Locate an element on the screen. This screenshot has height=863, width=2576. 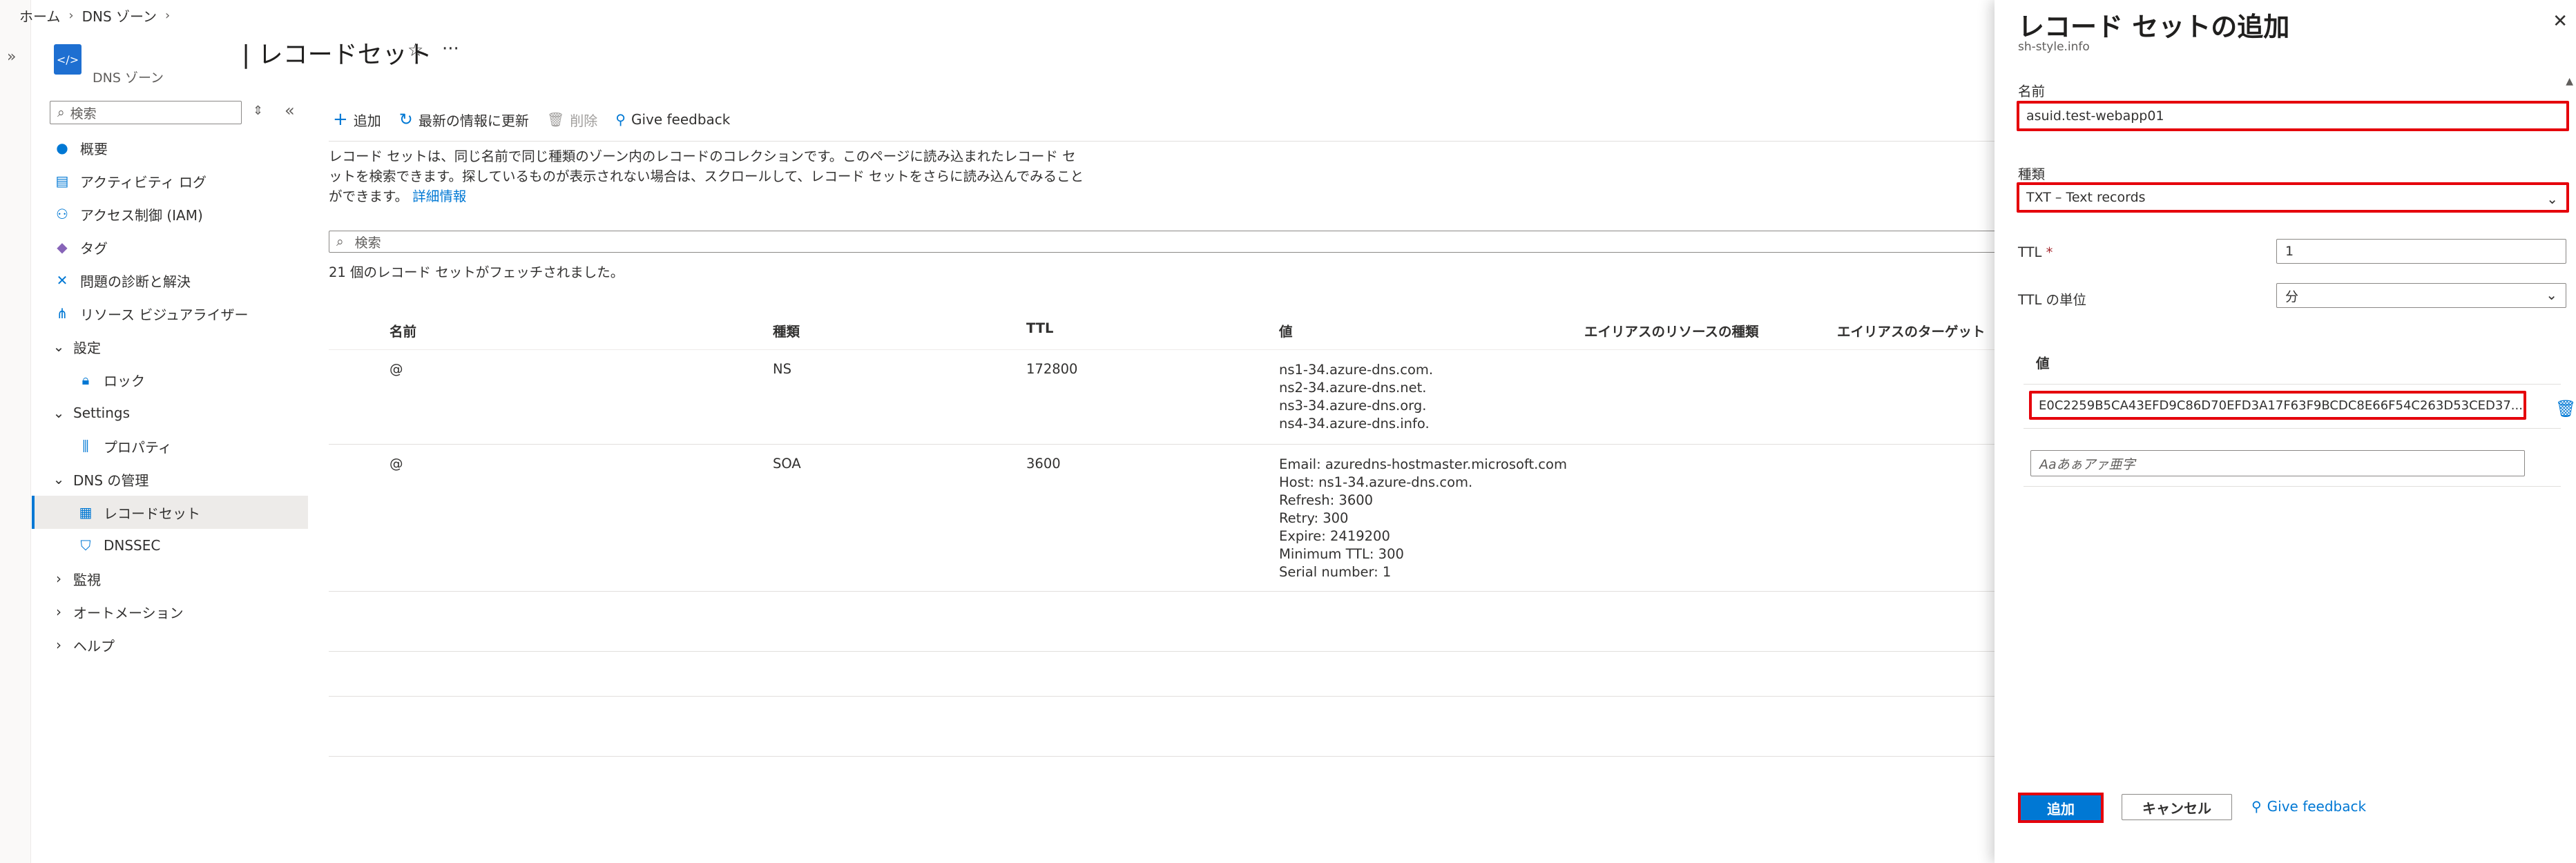
refresh-icon: ↻ is located at coordinates (405, 119).